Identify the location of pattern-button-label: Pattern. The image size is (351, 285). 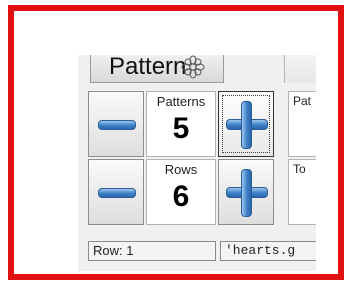
(148, 67).